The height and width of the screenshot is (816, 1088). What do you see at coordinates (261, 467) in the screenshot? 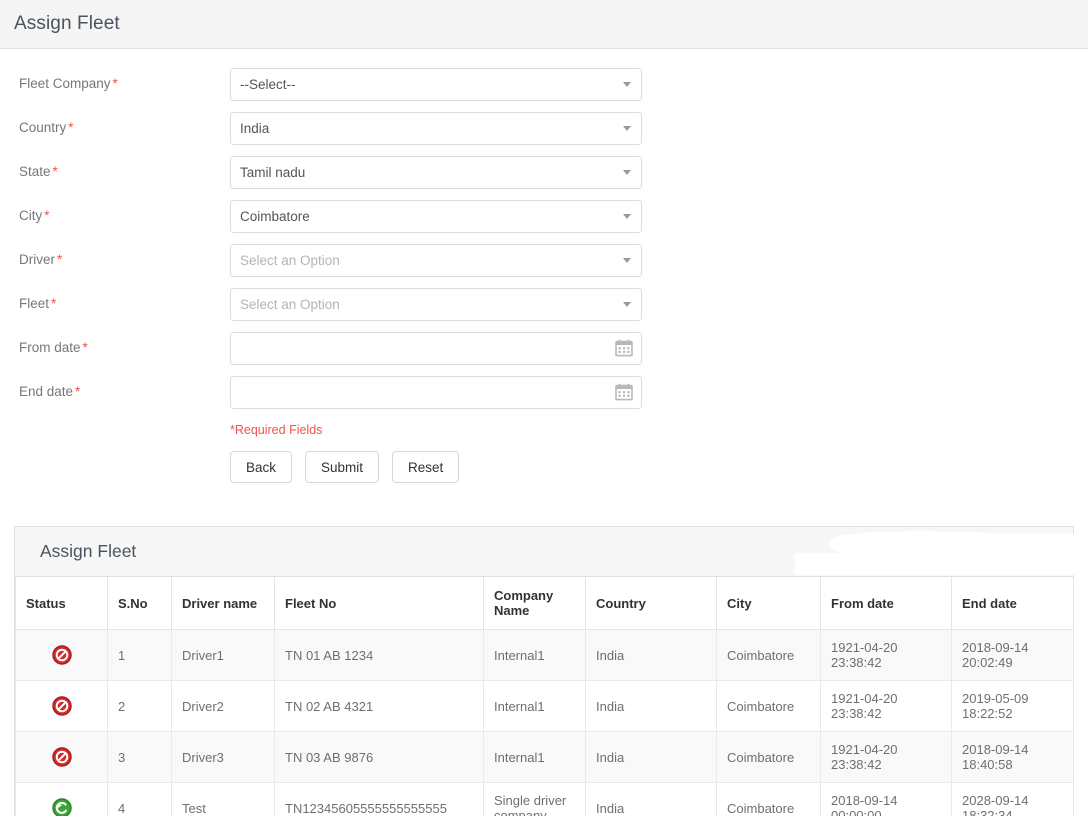
I see `back-button: Back` at bounding box center [261, 467].